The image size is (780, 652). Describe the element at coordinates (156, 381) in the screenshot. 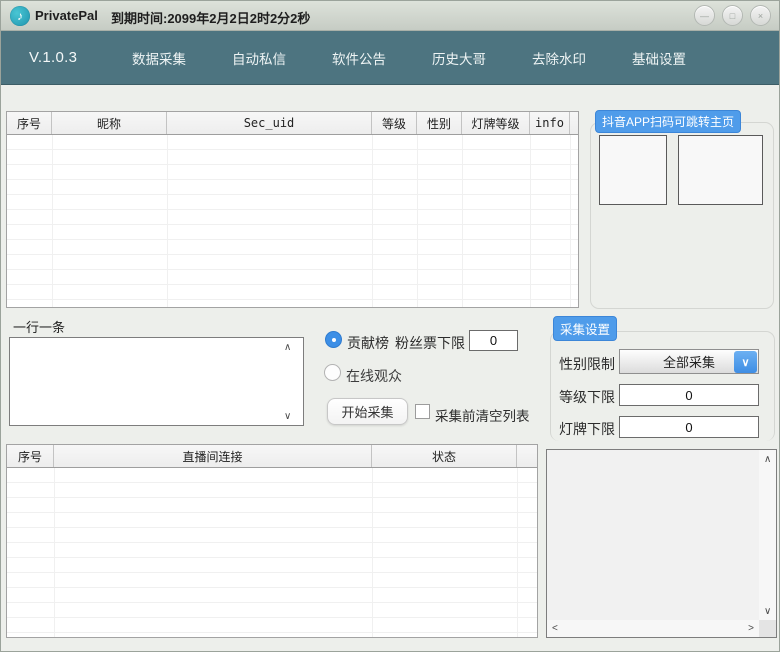

I see `room-links-textarea` at that location.